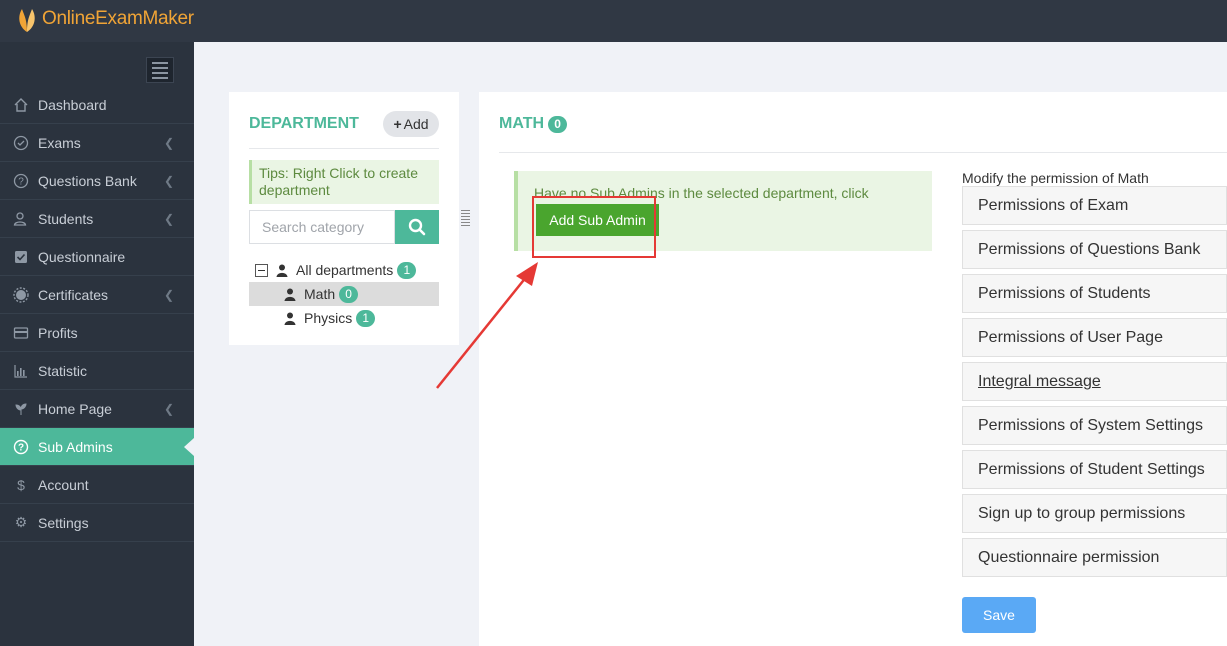 The height and width of the screenshot is (646, 1227). Describe the element at coordinates (21, 295) in the screenshot. I see `certificate-icon` at that location.